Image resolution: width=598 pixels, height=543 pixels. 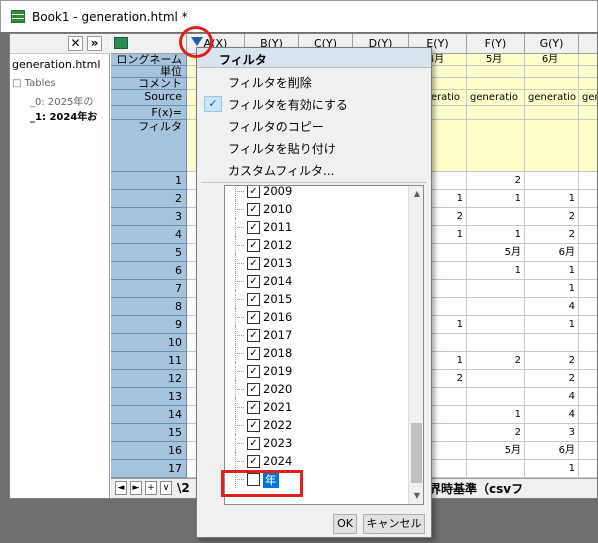 I want to click on sheet-tab: 界時基準（csvフ, so click(x=489, y=488).